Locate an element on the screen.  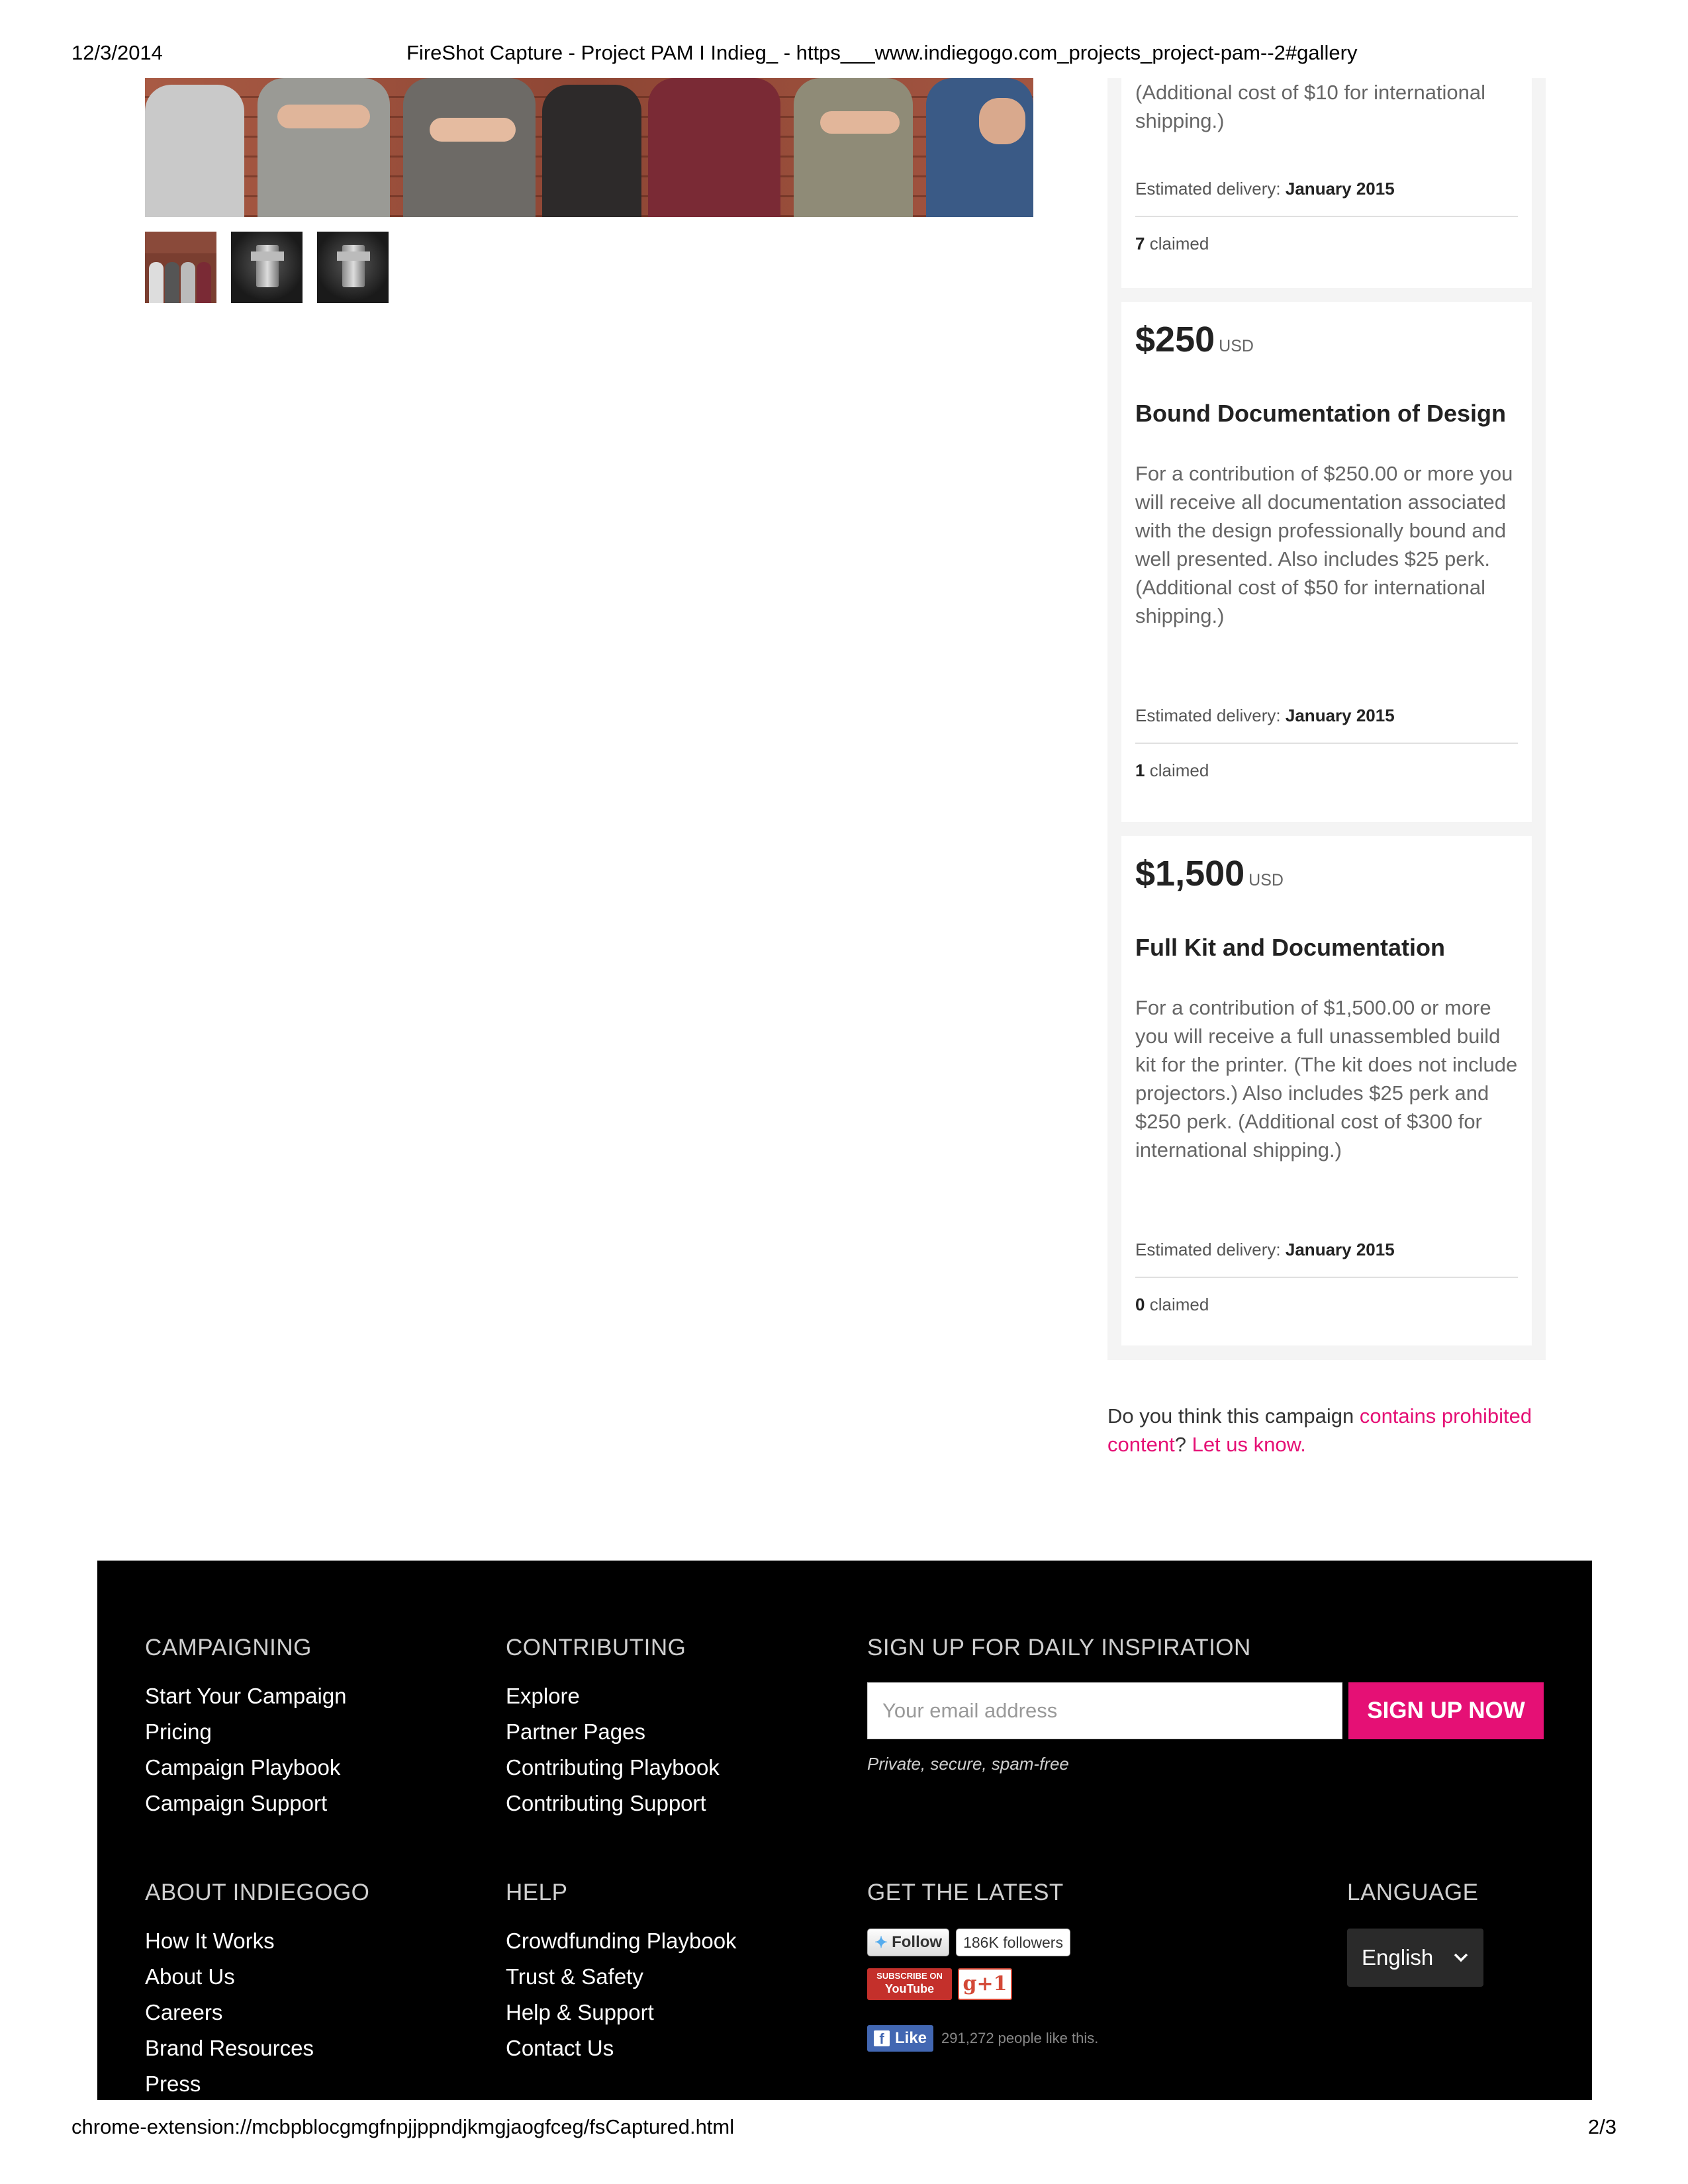
footer-heading: ABOUT INDIEGOGO is located at coordinates (257, 1892).